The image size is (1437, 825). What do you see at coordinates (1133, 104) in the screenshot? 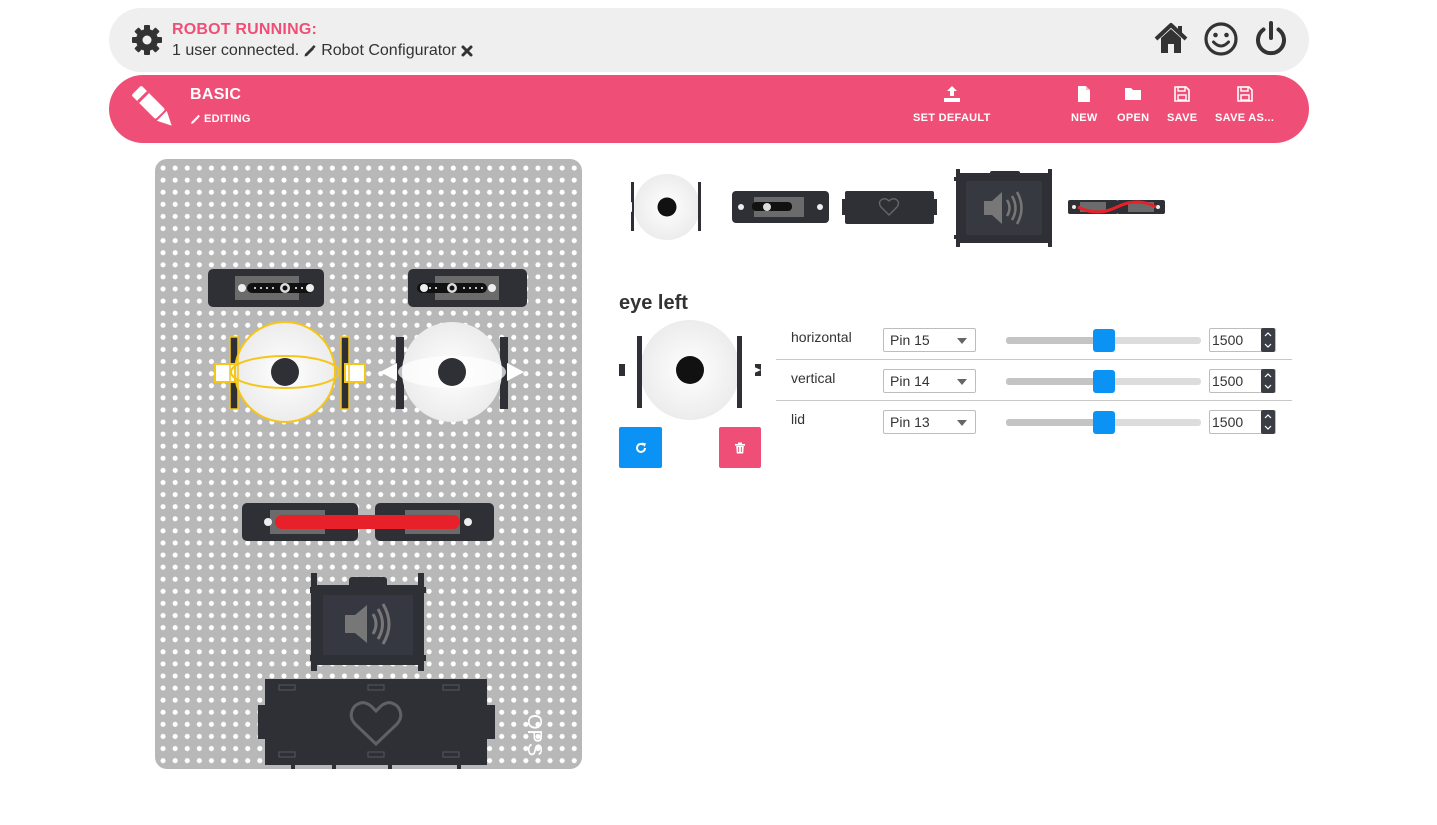
I see `open-button: OPEN` at bounding box center [1133, 104].